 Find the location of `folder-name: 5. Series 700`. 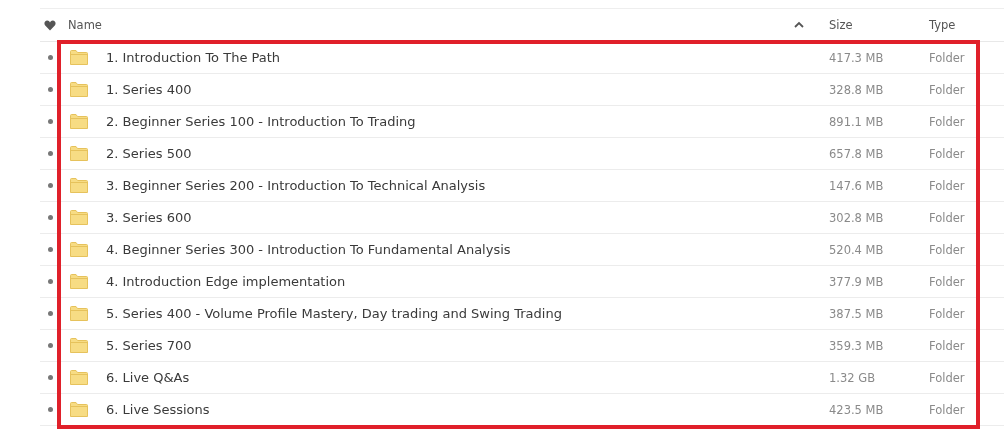

folder-name: 5. Series 700 is located at coordinates (149, 345).